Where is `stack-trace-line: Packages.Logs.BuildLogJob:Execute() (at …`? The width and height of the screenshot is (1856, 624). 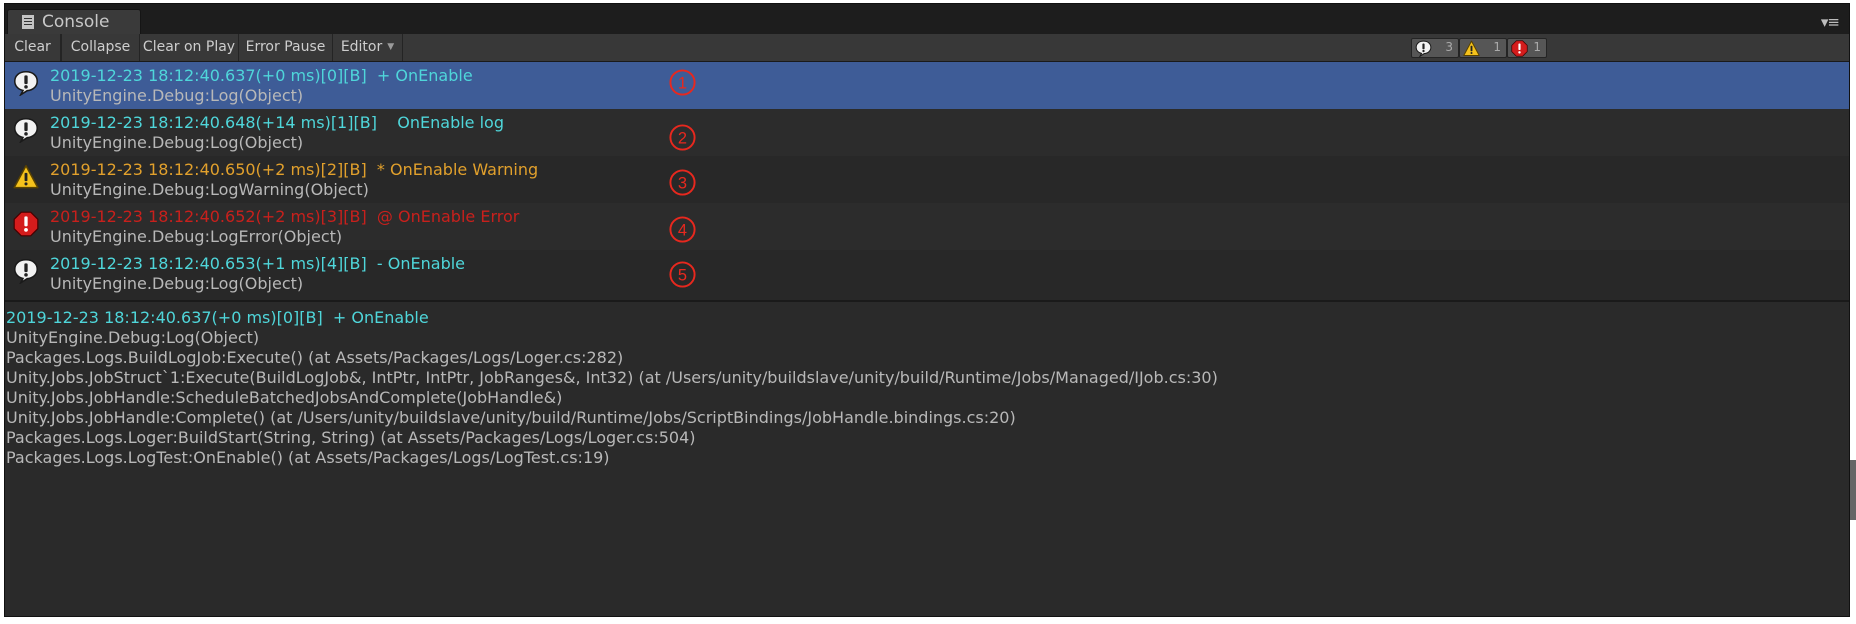 stack-trace-line: Packages.Logs.BuildLogJob:Execute() (at … is located at coordinates (315, 357).